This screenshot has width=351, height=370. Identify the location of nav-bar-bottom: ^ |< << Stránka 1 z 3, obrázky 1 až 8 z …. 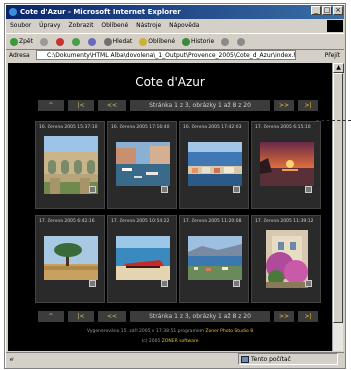
(178, 316).